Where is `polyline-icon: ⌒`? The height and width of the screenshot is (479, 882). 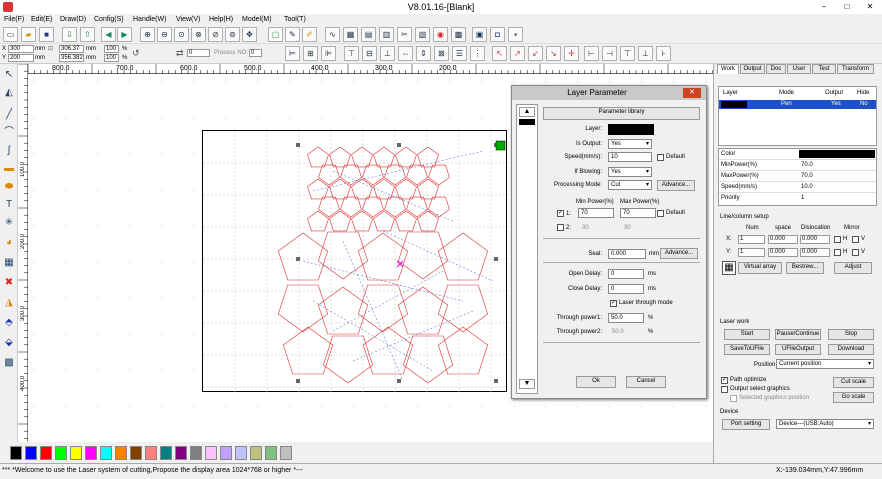
polyline-icon: ⌒ is located at coordinates (9, 133).